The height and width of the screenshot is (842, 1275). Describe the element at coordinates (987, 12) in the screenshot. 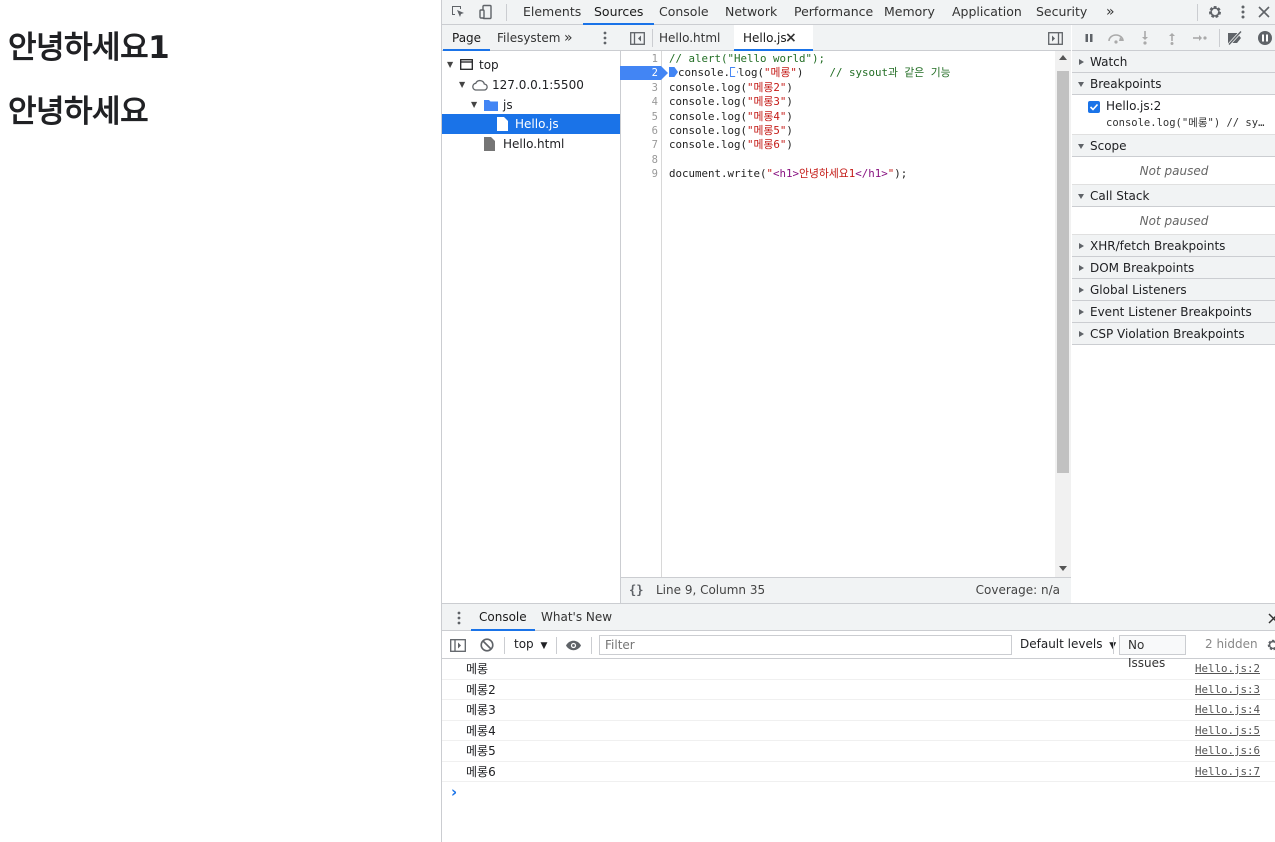

I see `tab-application: Application` at that location.